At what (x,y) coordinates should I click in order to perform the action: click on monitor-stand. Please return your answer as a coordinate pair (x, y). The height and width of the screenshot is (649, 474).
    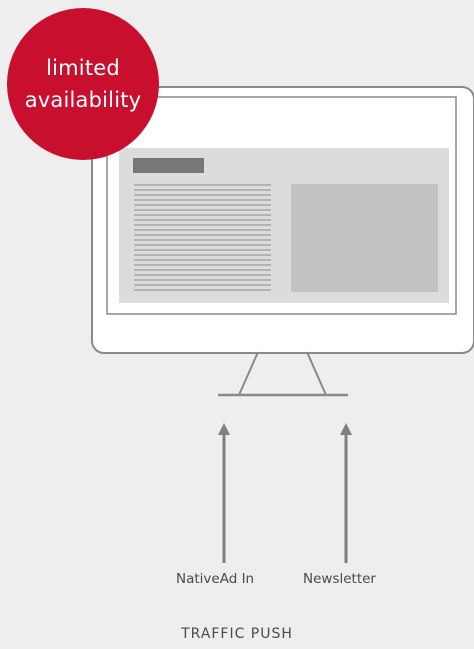
    Looking at the image, I should click on (282, 373).